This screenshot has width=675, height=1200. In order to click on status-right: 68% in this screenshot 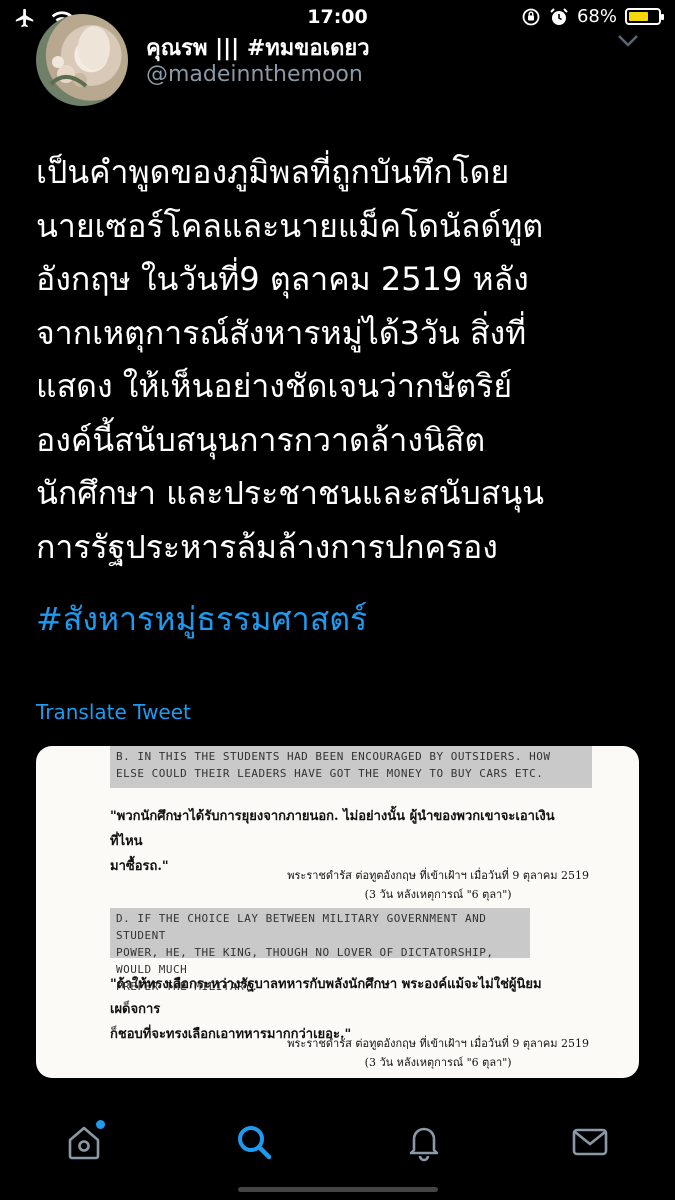, I will do `click(592, 16)`.